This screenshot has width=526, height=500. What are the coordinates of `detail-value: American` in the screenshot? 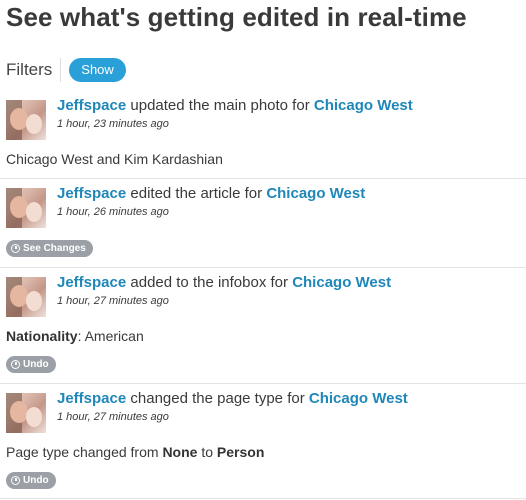 It's located at (114, 336).